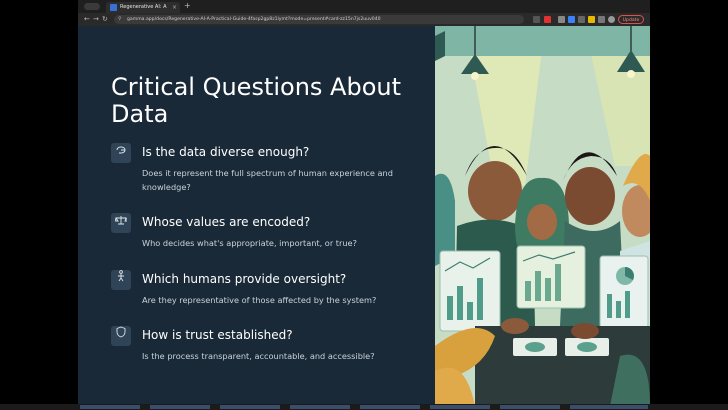 This screenshot has width=728, height=410. What do you see at coordinates (121, 223) in the screenshot?
I see `scale-icon` at bounding box center [121, 223].